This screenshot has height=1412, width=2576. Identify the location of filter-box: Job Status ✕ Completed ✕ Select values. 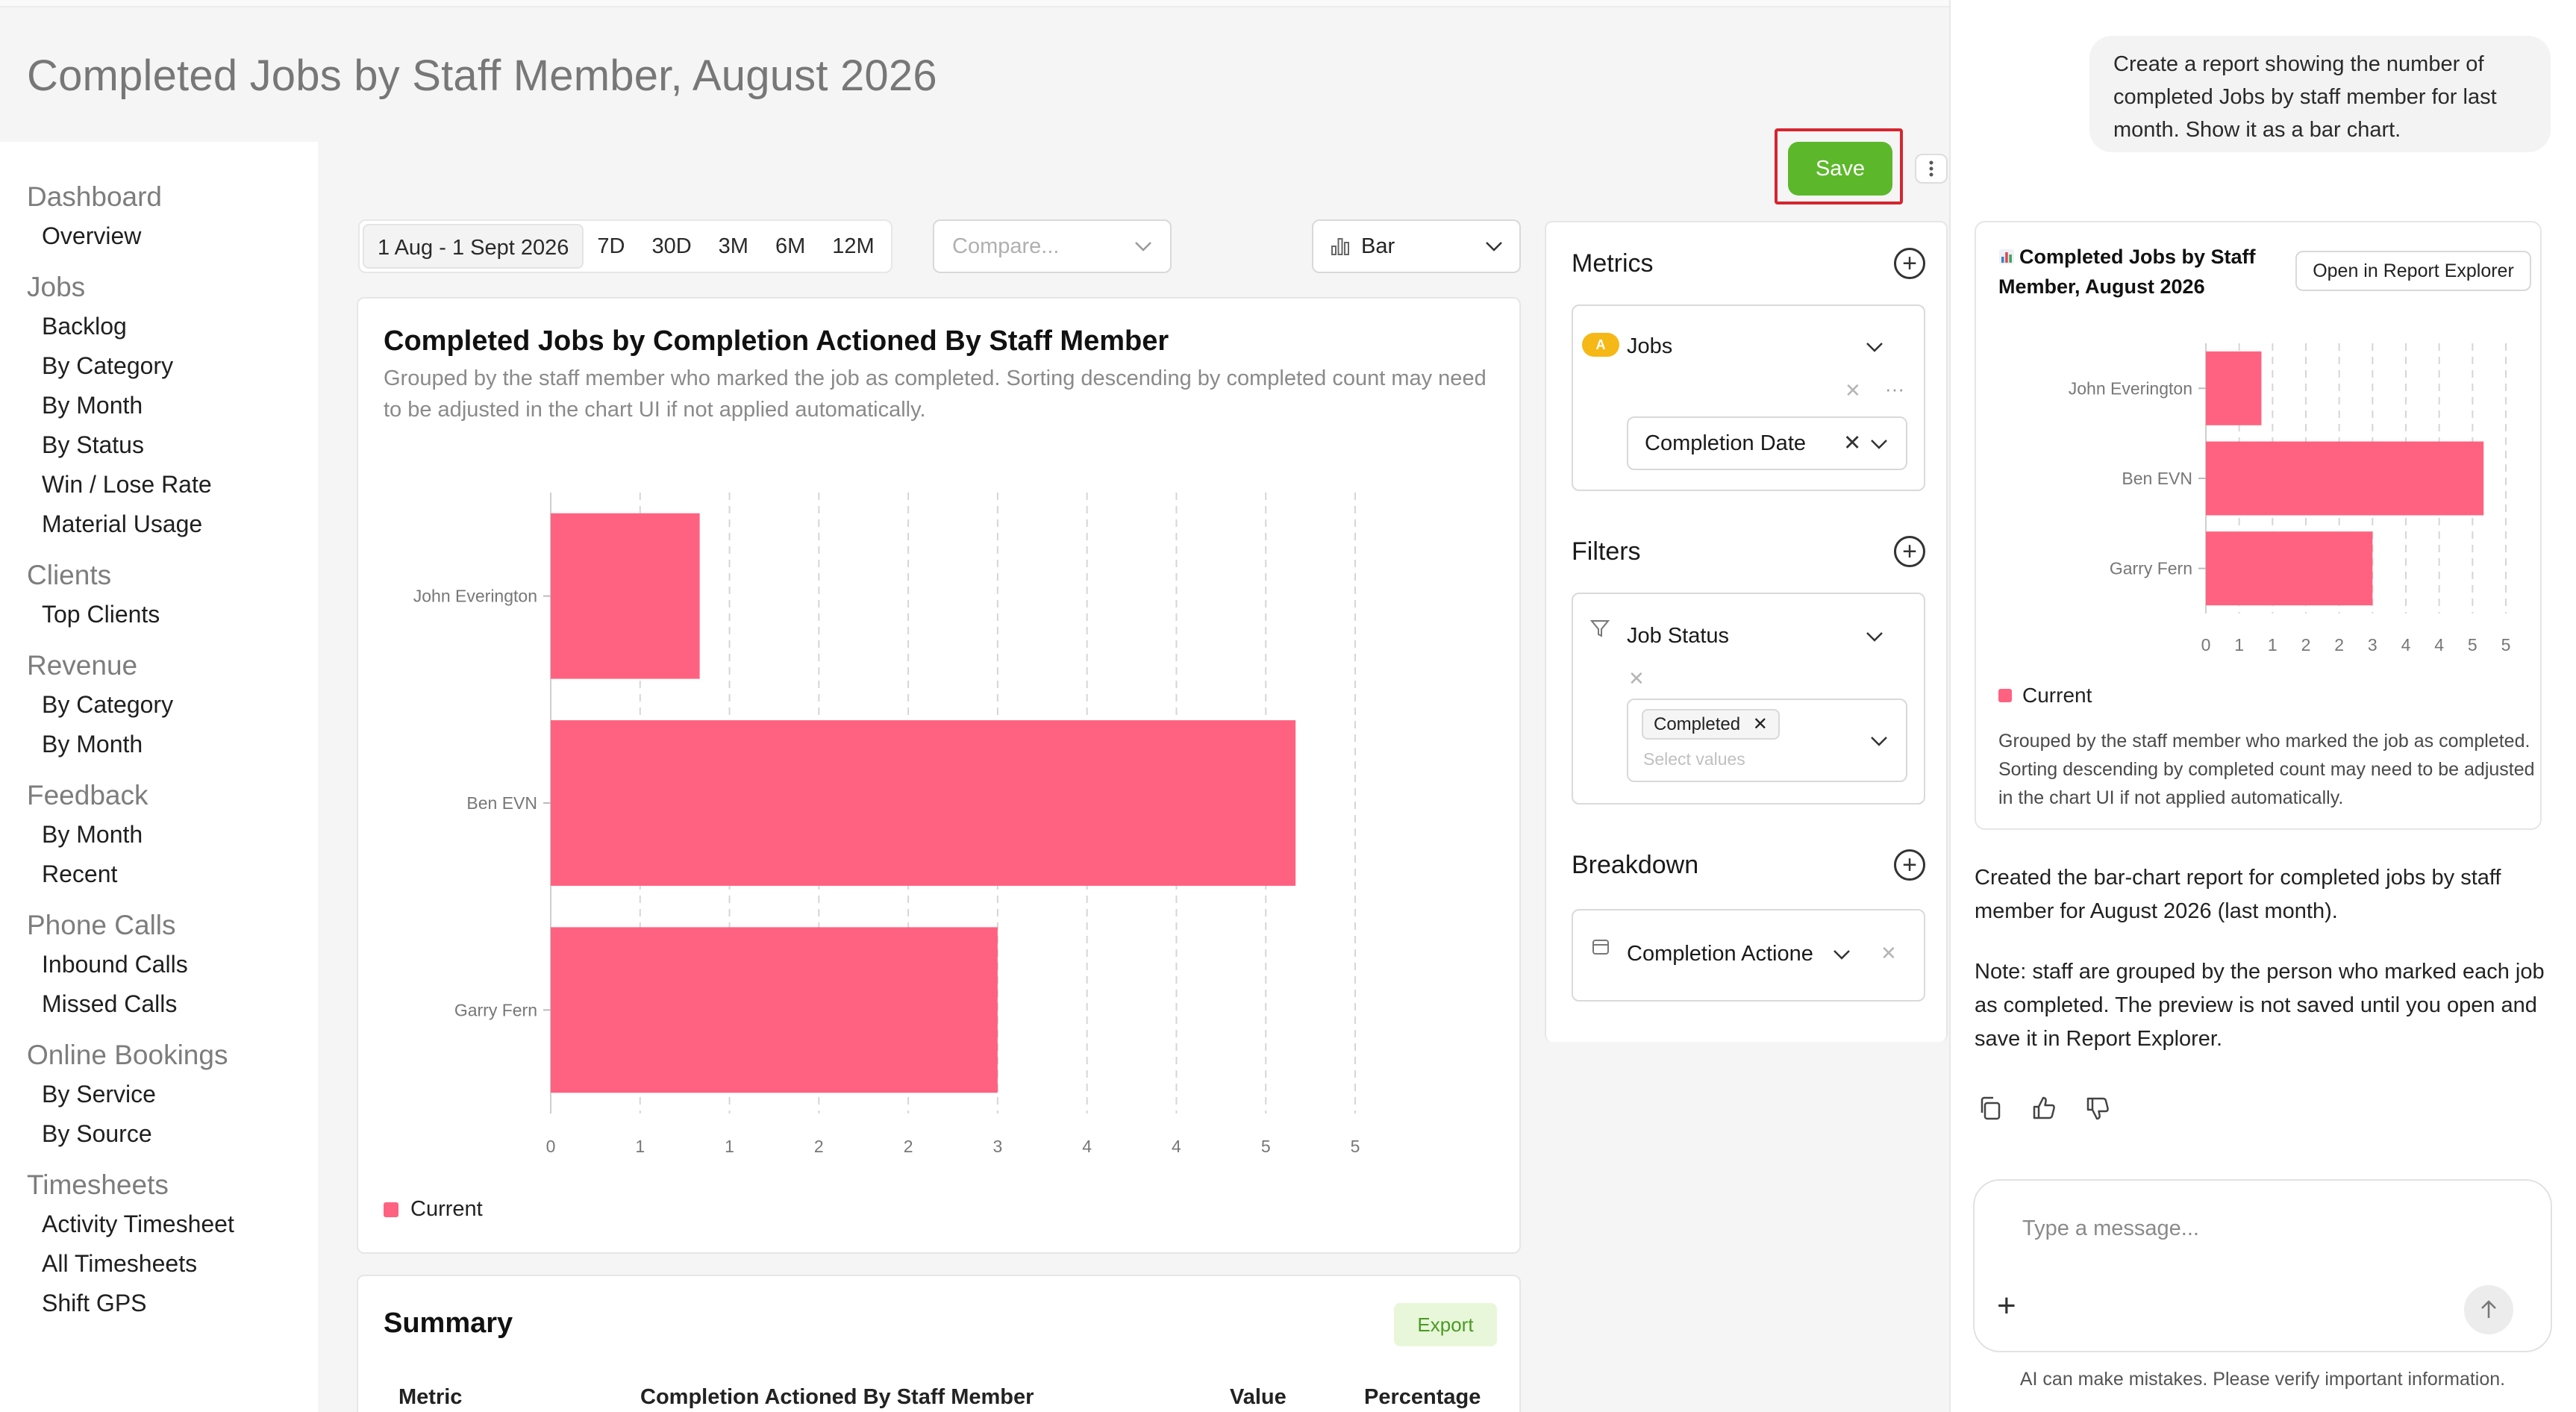
(1748, 699).